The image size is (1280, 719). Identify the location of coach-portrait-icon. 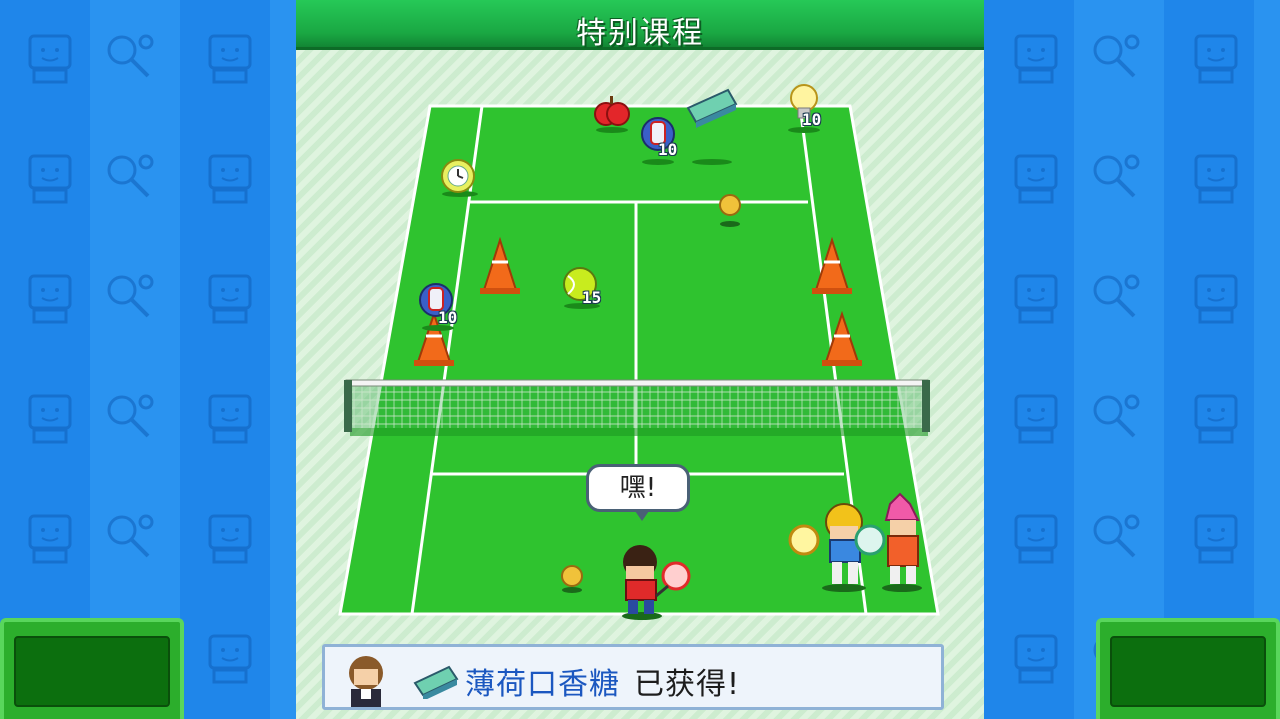
(366, 681).